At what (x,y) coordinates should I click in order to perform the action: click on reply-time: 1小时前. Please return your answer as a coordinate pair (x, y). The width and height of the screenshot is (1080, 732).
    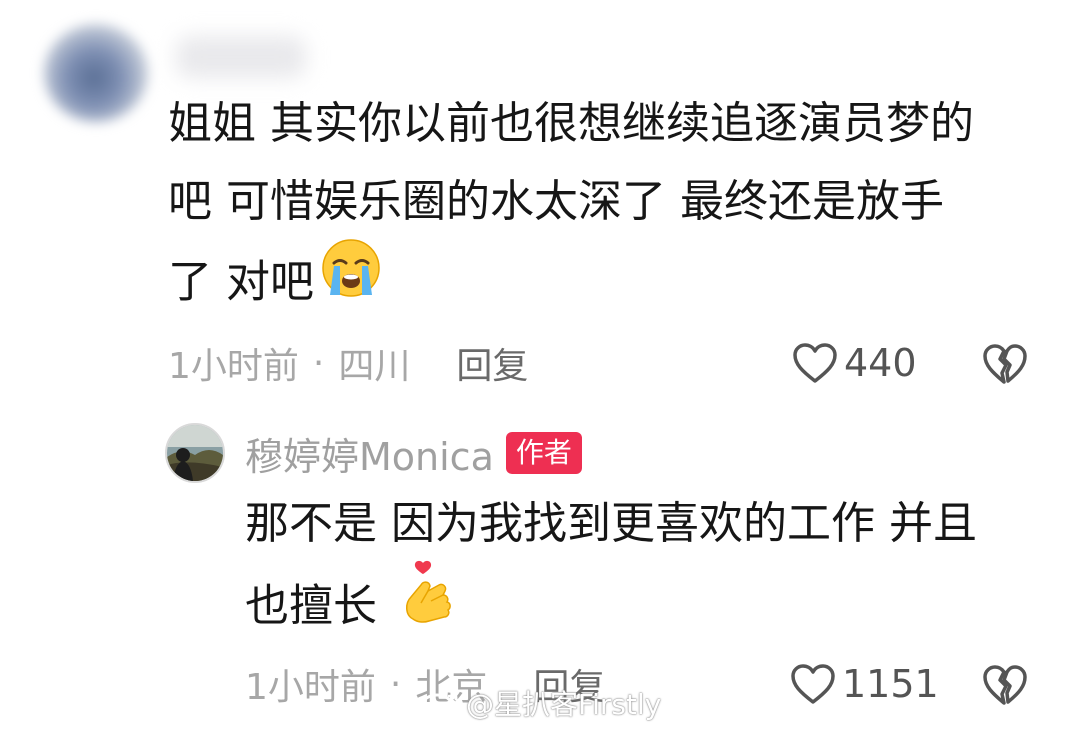
    Looking at the image, I should click on (310, 687).